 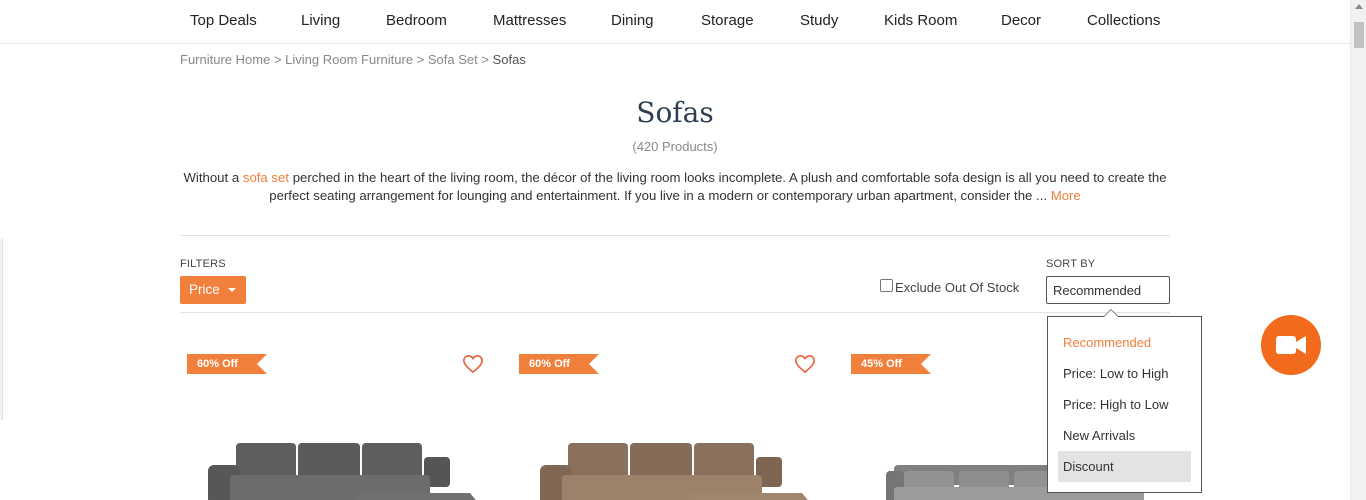 I want to click on product-count: (420 Products), so click(x=675, y=146).